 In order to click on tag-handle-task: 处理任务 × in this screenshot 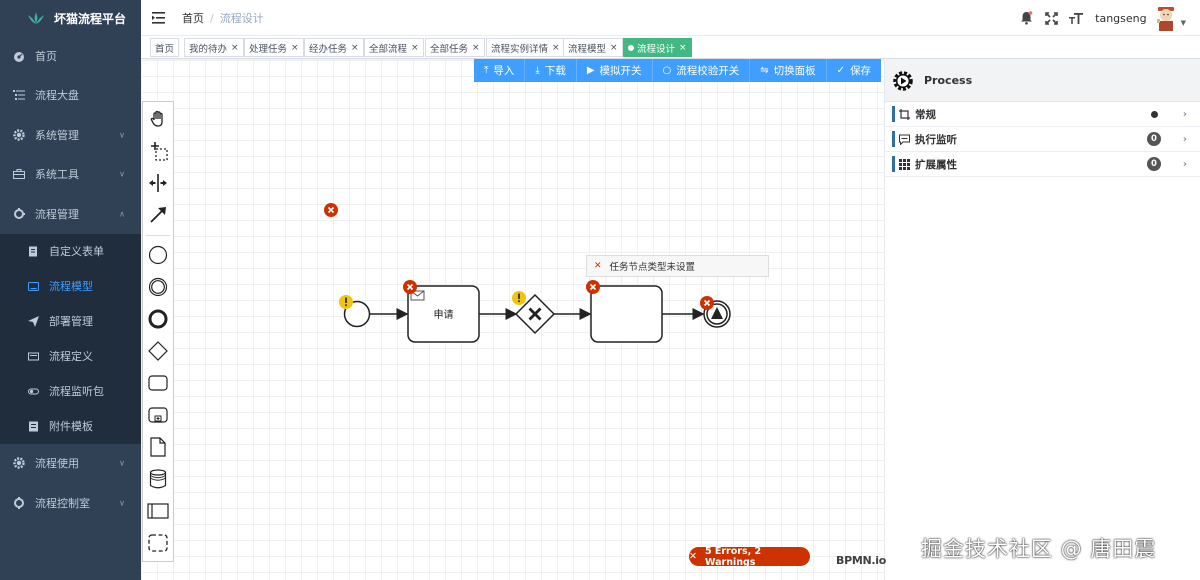, I will do `click(274, 47)`.